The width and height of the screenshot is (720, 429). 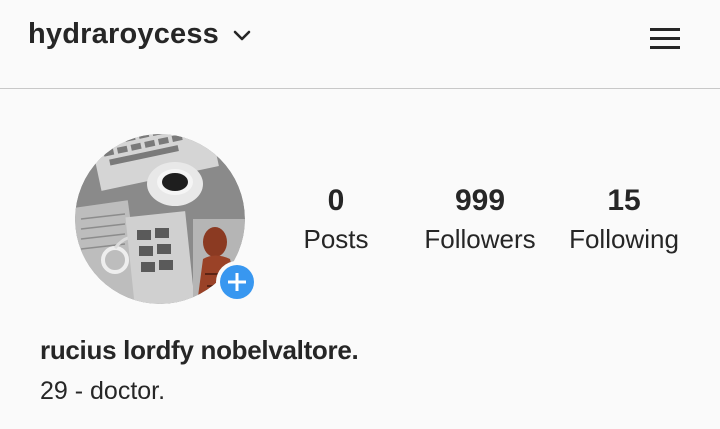 I want to click on username: hydraroycess, so click(x=124, y=34).